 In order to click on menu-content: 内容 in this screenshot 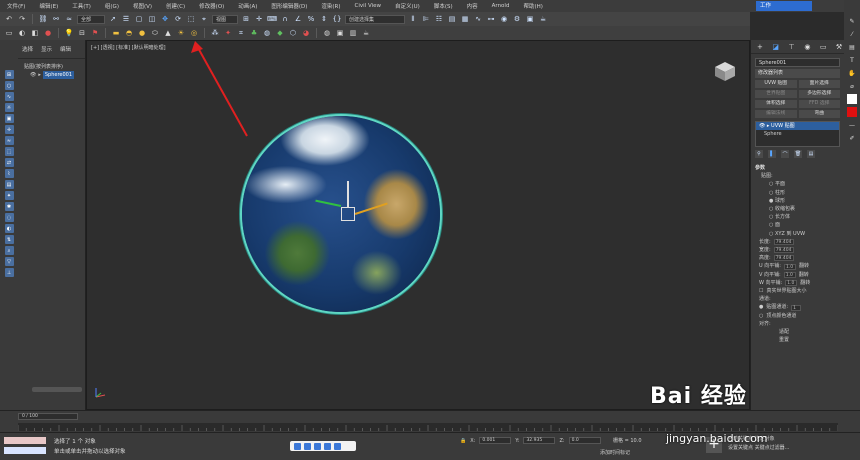, I will do `click(472, 6)`.